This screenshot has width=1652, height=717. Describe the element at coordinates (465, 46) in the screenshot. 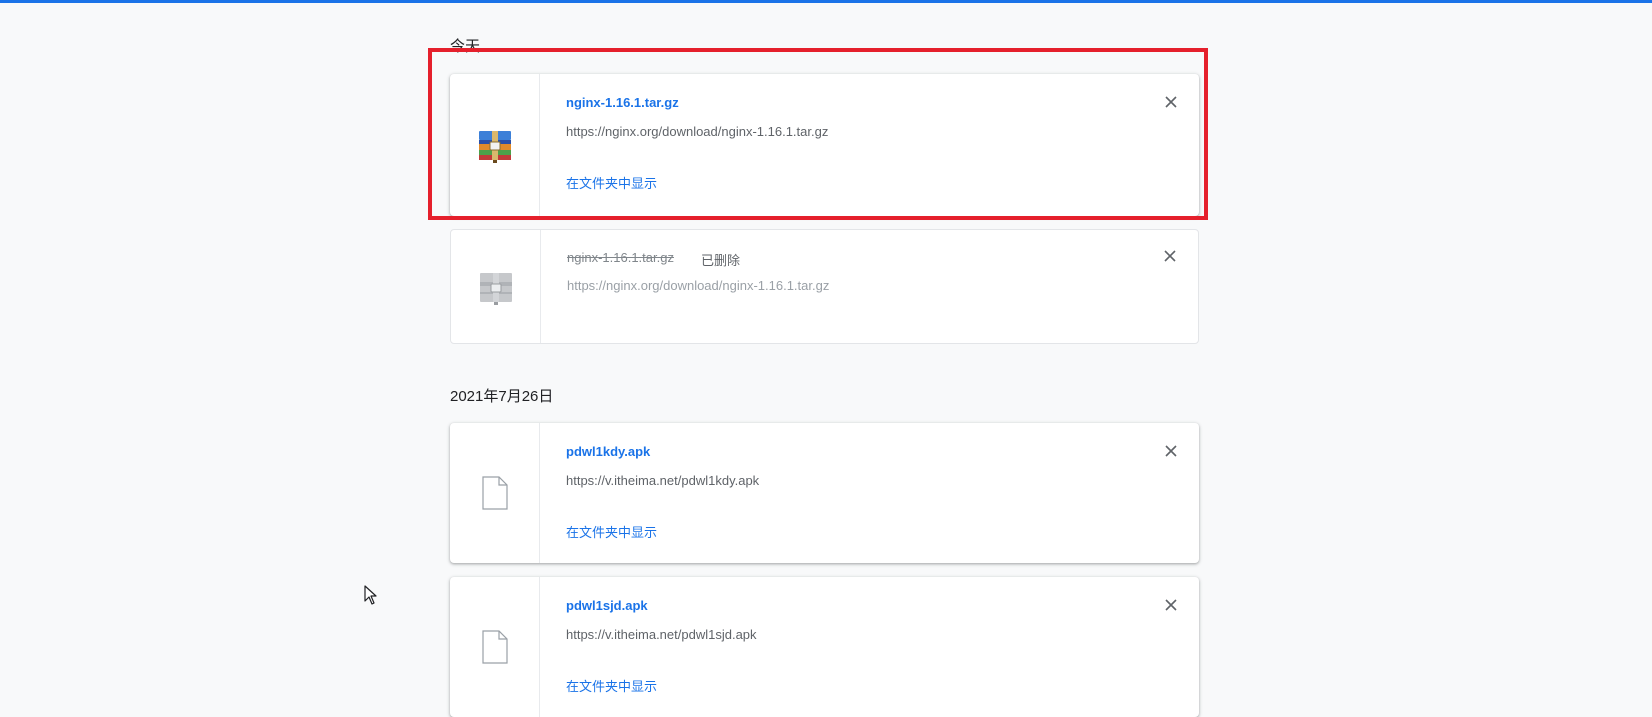

I see `section-title-today: 今天` at that location.